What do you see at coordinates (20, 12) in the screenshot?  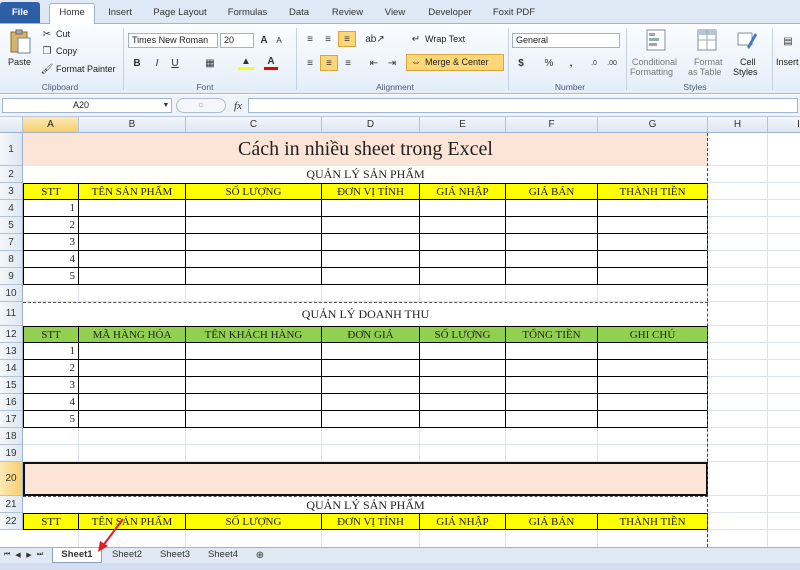 I see `tab-file: File` at bounding box center [20, 12].